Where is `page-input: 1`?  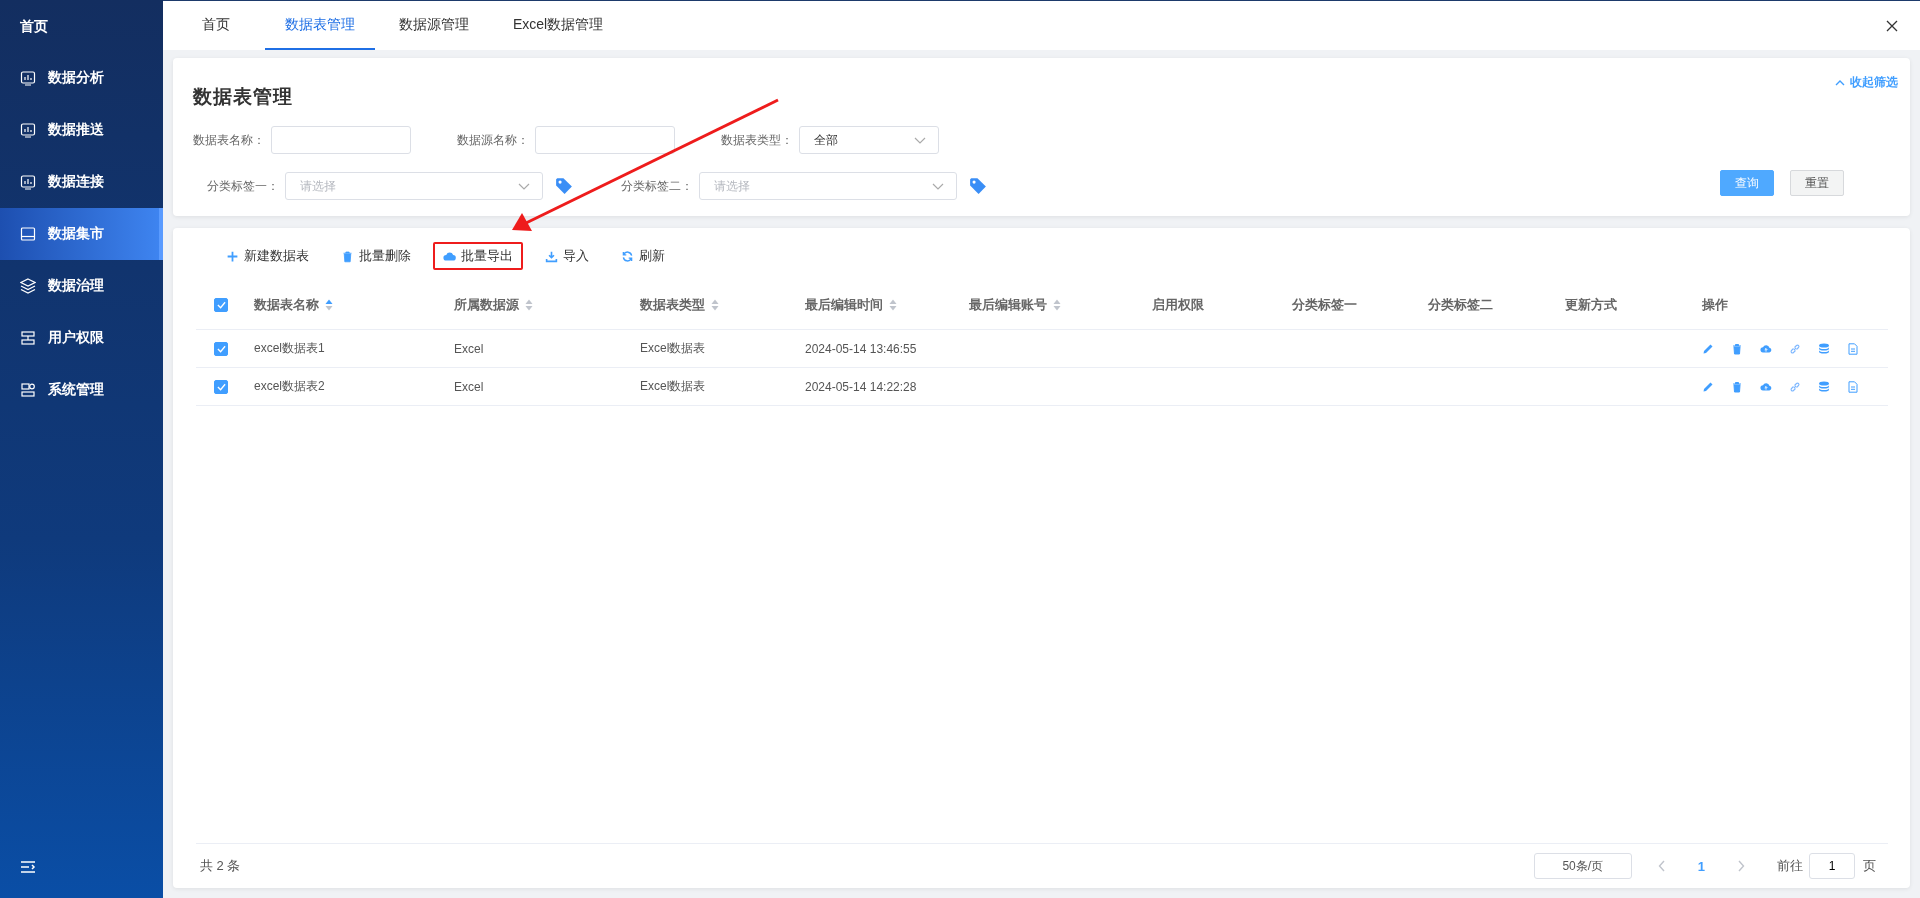
page-input: 1 is located at coordinates (1832, 866).